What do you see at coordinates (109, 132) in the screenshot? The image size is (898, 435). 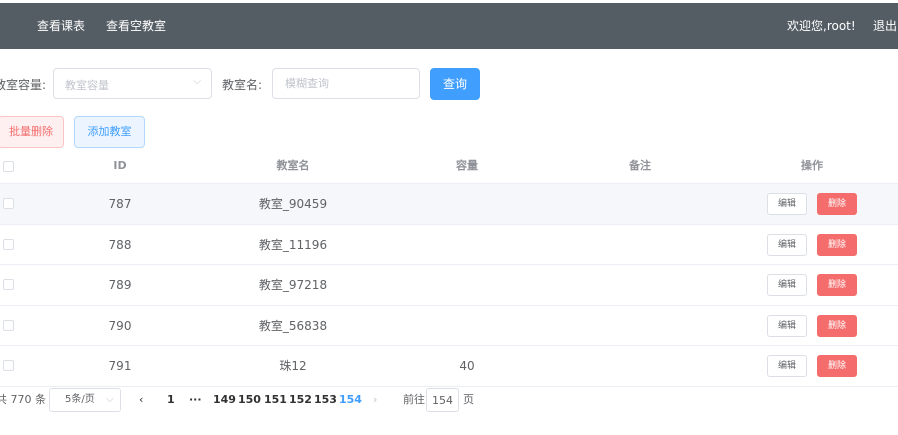 I see `add-classroom-button: 添加教室` at bounding box center [109, 132].